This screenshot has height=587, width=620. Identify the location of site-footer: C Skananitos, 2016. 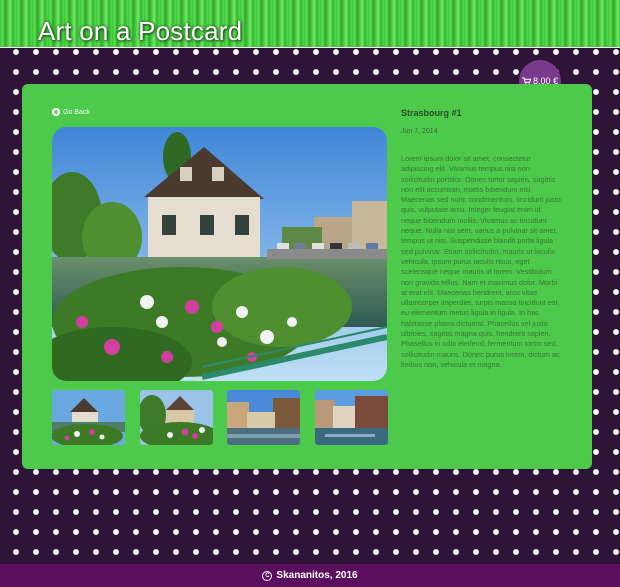
(310, 575).